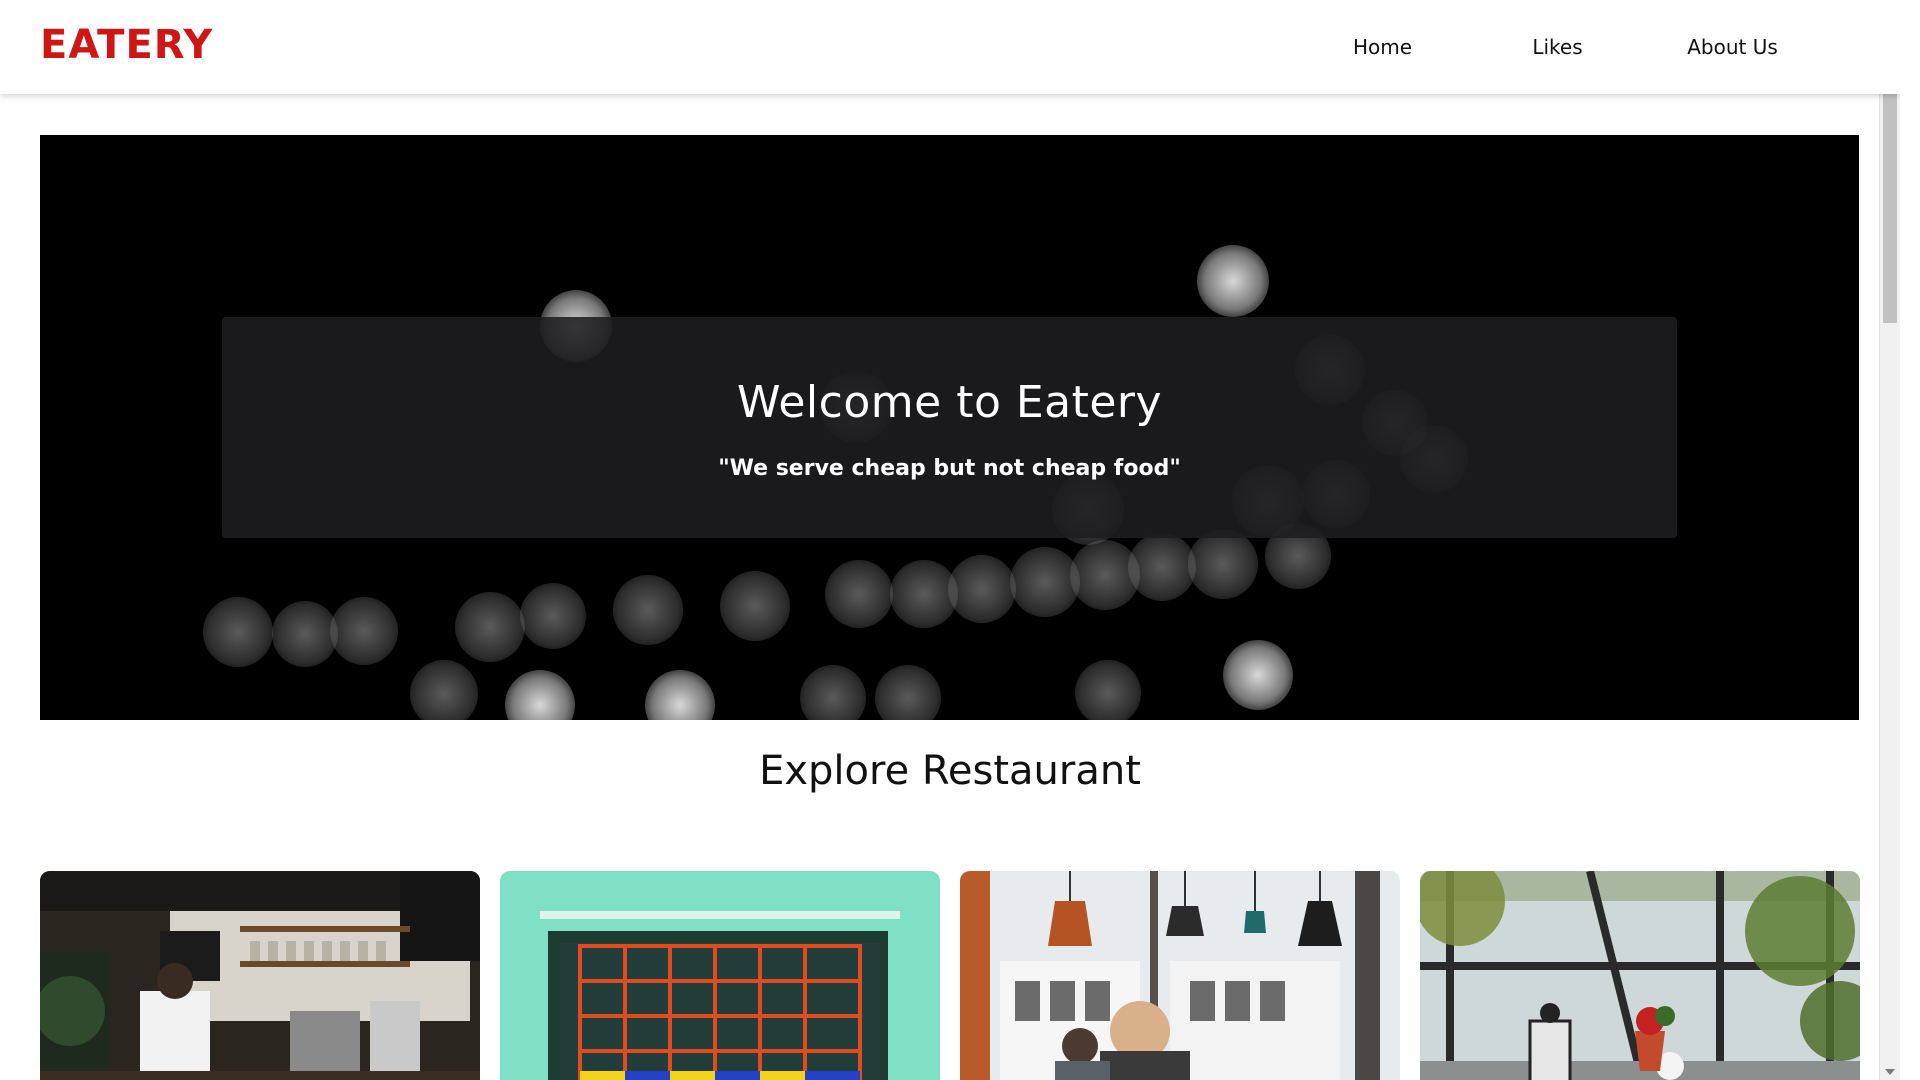 This screenshot has height=1080, width=1920. What do you see at coordinates (1382, 47) in the screenshot?
I see `nav-home-link: Home` at bounding box center [1382, 47].